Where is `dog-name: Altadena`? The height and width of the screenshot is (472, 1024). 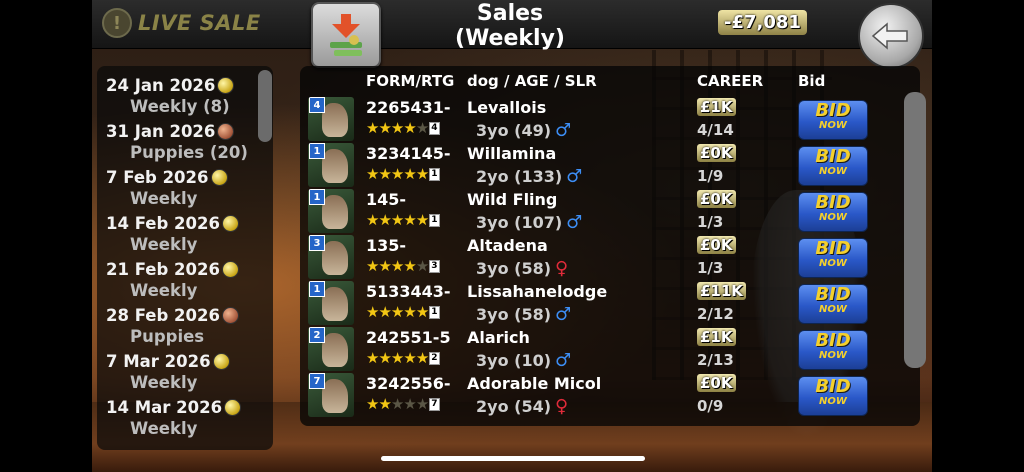
dog-name: Altadena is located at coordinates (507, 245).